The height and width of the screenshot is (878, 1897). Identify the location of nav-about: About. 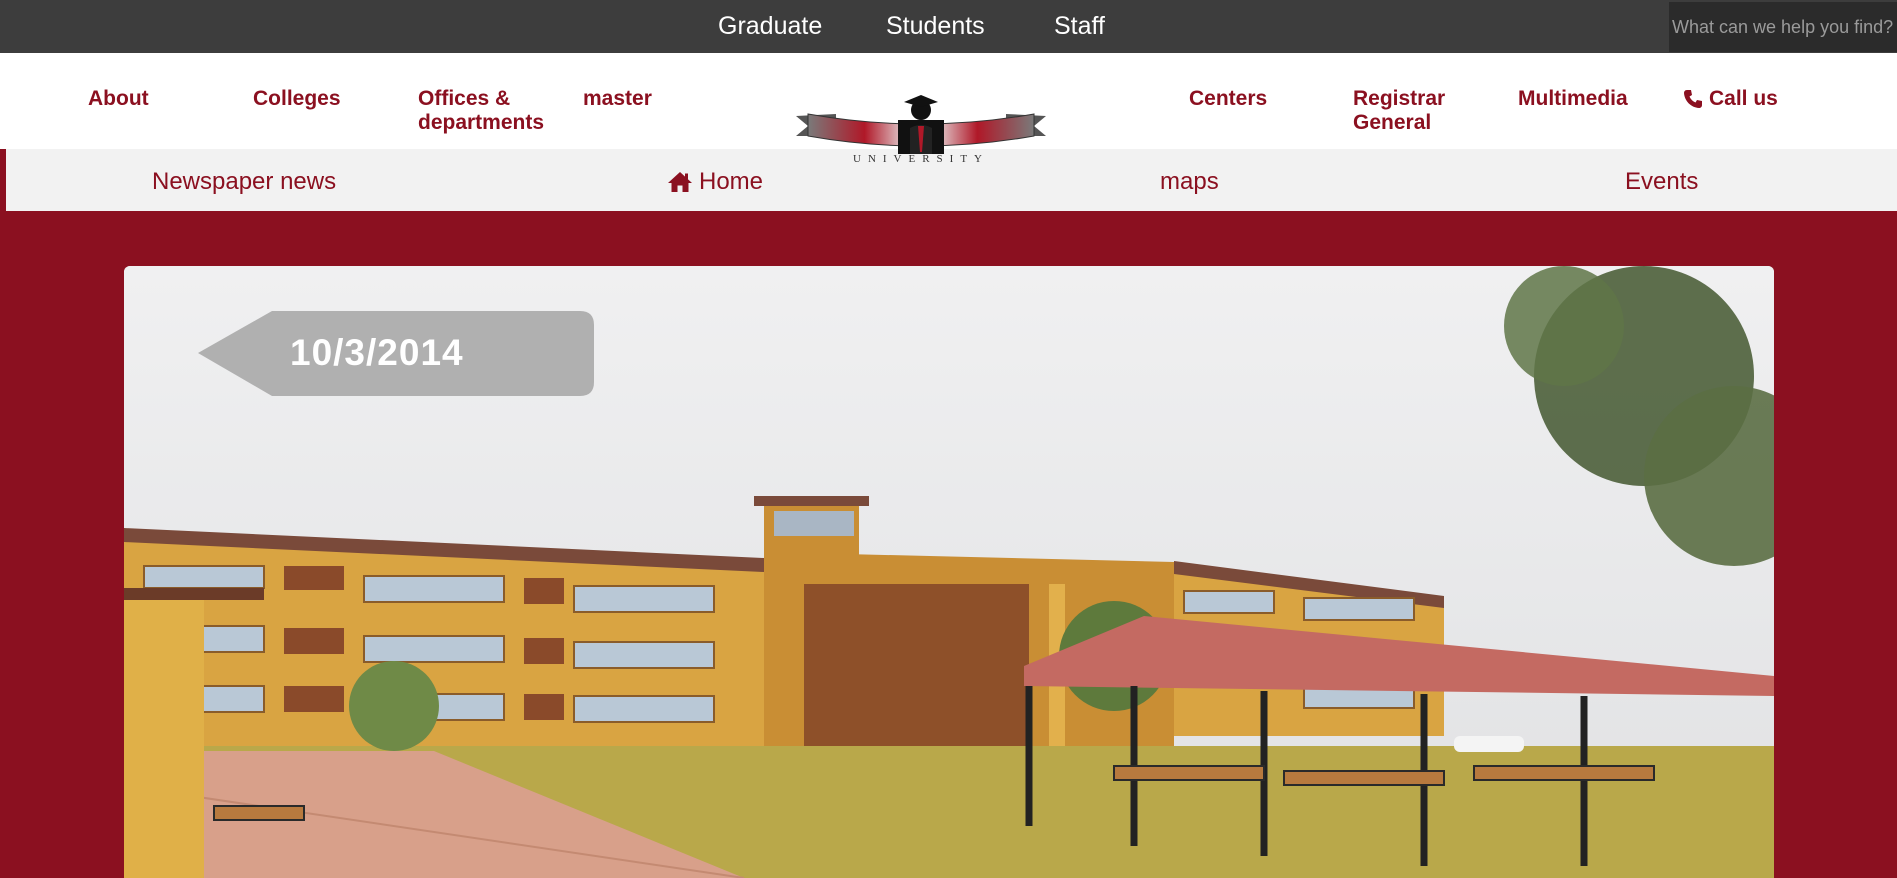
(118, 99).